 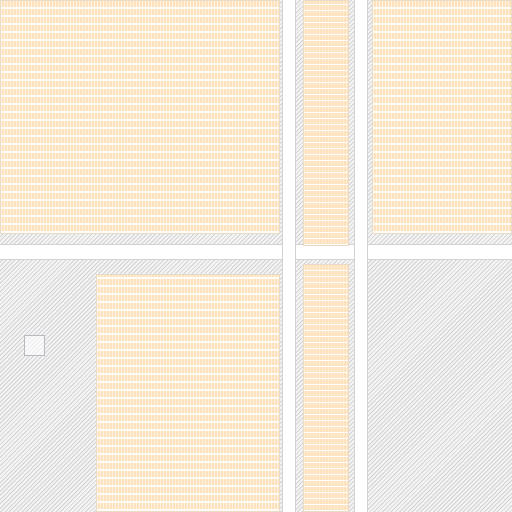 What do you see at coordinates (295, 256) in the screenshot?
I see `vertical-road-left-edge-b` at bounding box center [295, 256].